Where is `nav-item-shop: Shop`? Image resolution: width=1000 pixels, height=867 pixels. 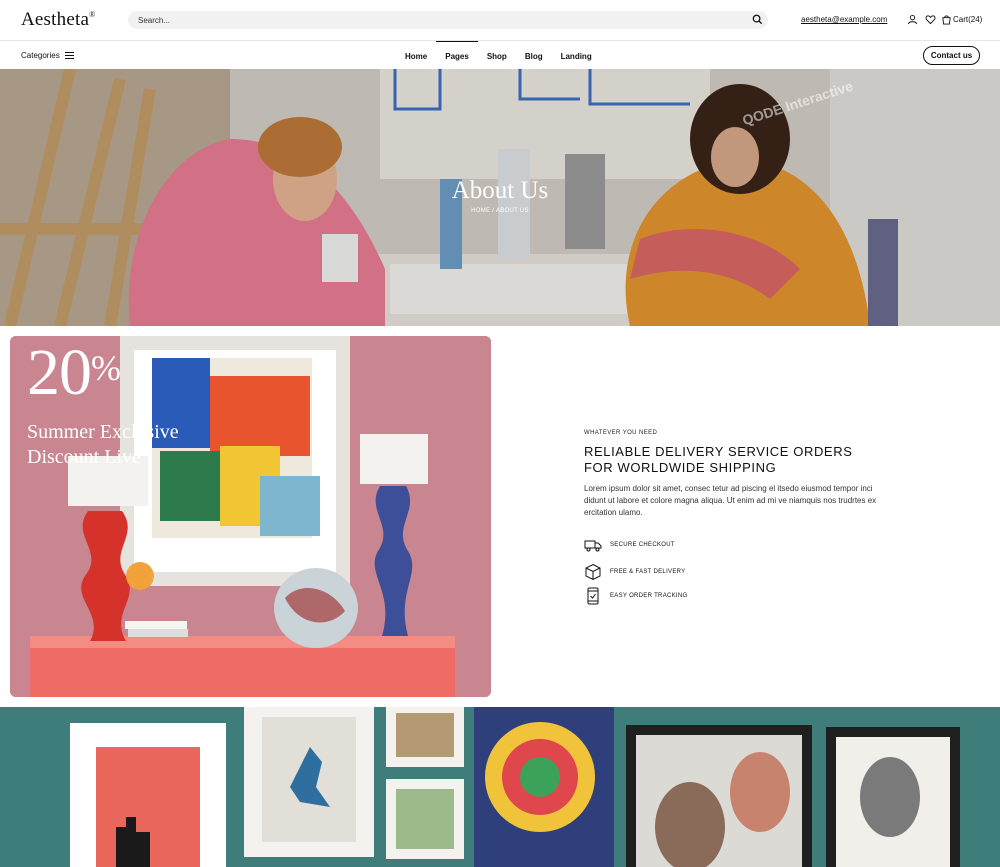
nav-item-shop: Shop is located at coordinates (497, 55).